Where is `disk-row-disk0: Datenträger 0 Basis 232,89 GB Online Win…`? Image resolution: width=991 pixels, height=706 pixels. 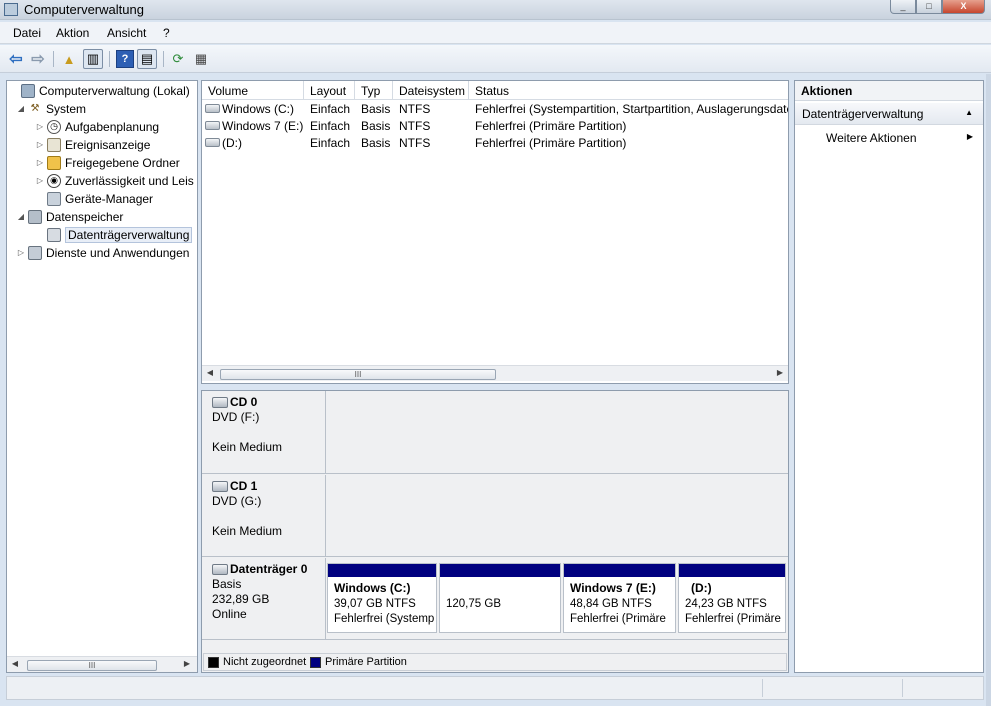 disk-row-disk0: Datenträger 0 Basis 232,89 GB Online Win… is located at coordinates (495, 599).